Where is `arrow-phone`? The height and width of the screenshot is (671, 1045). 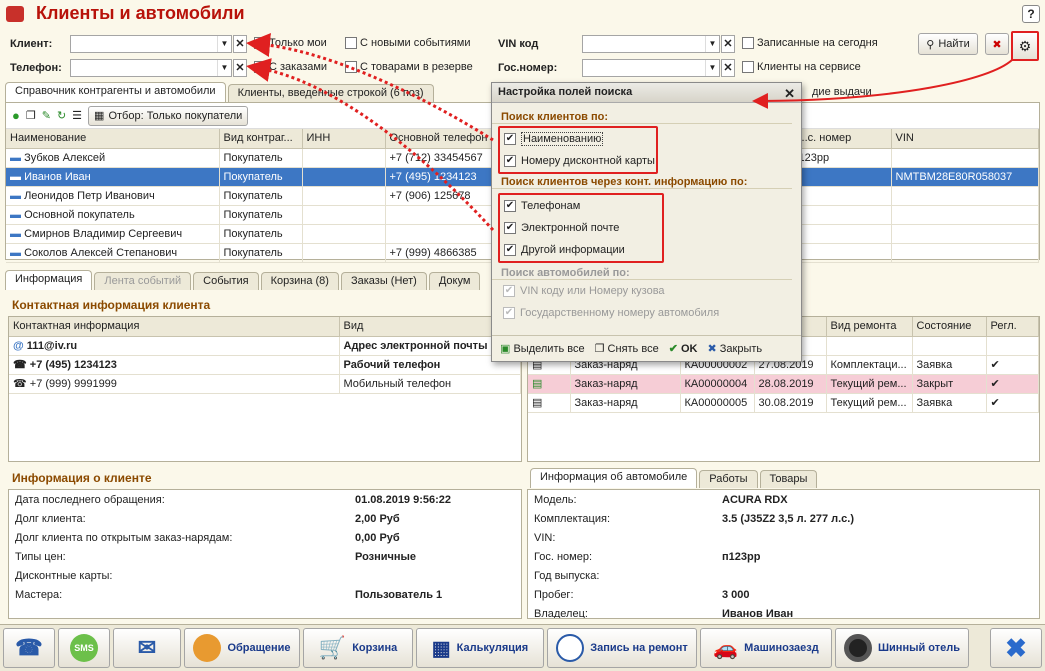 arrow-phone is located at coordinates (370, 145).